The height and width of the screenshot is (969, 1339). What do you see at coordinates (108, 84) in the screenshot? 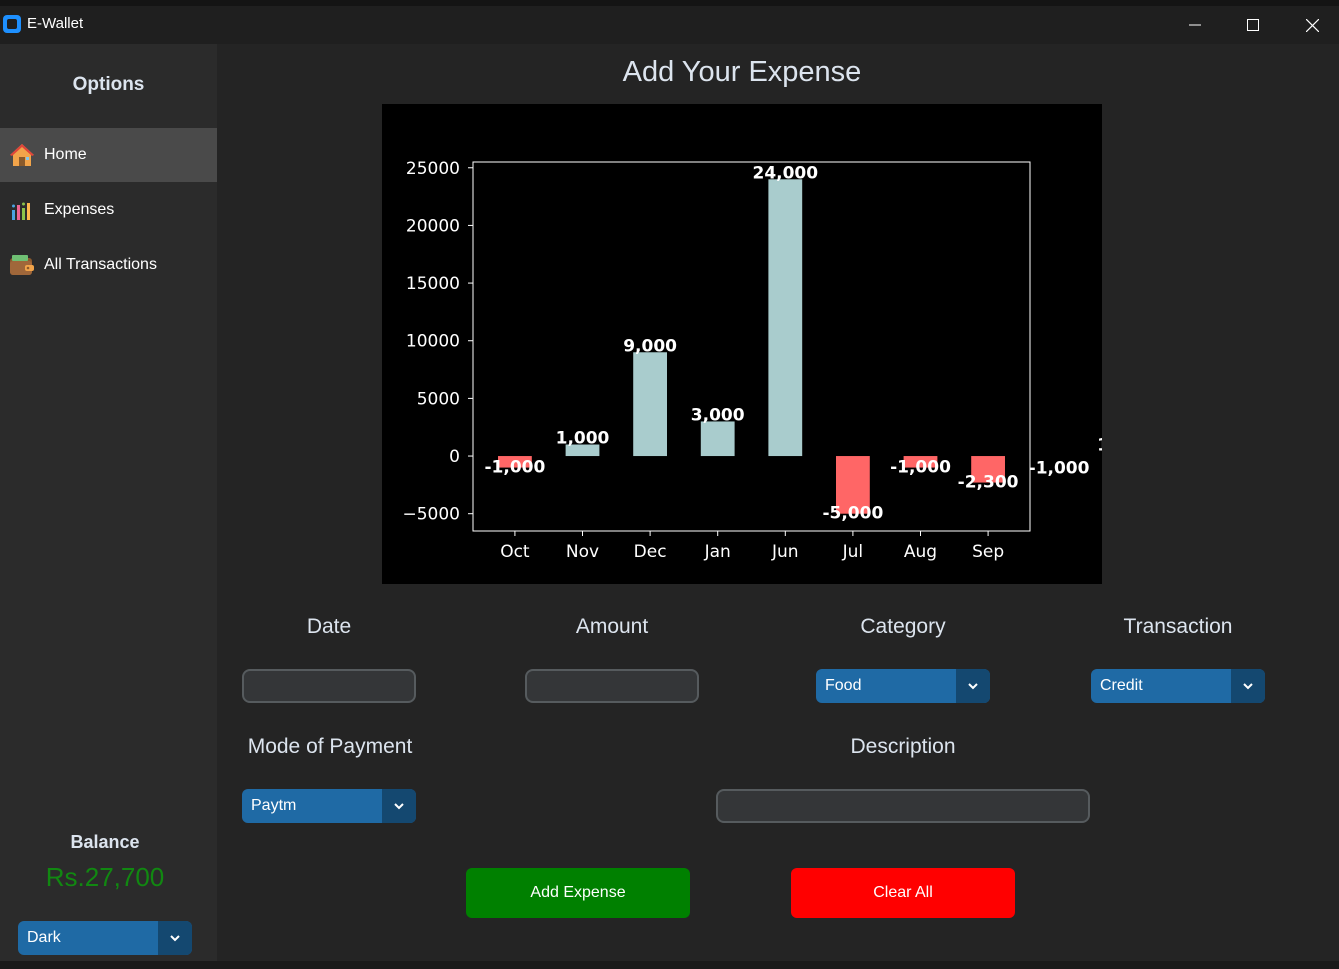
I see `sidebar-title: Options` at bounding box center [108, 84].